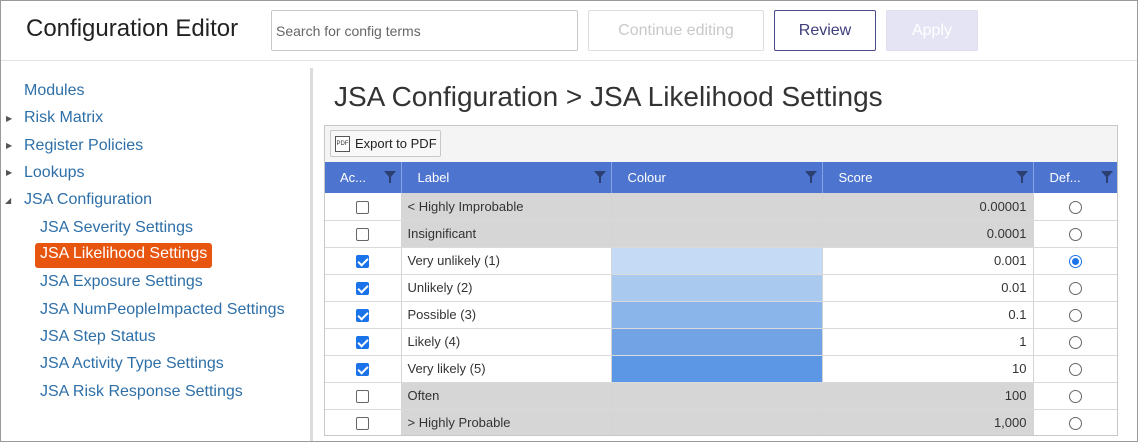 The height and width of the screenshot is (442, 1138). What do you see at coordinates (506, 207) in the screenshot?
I see `label-cell: < Highly Improbable` at bounding box center [506, 207].